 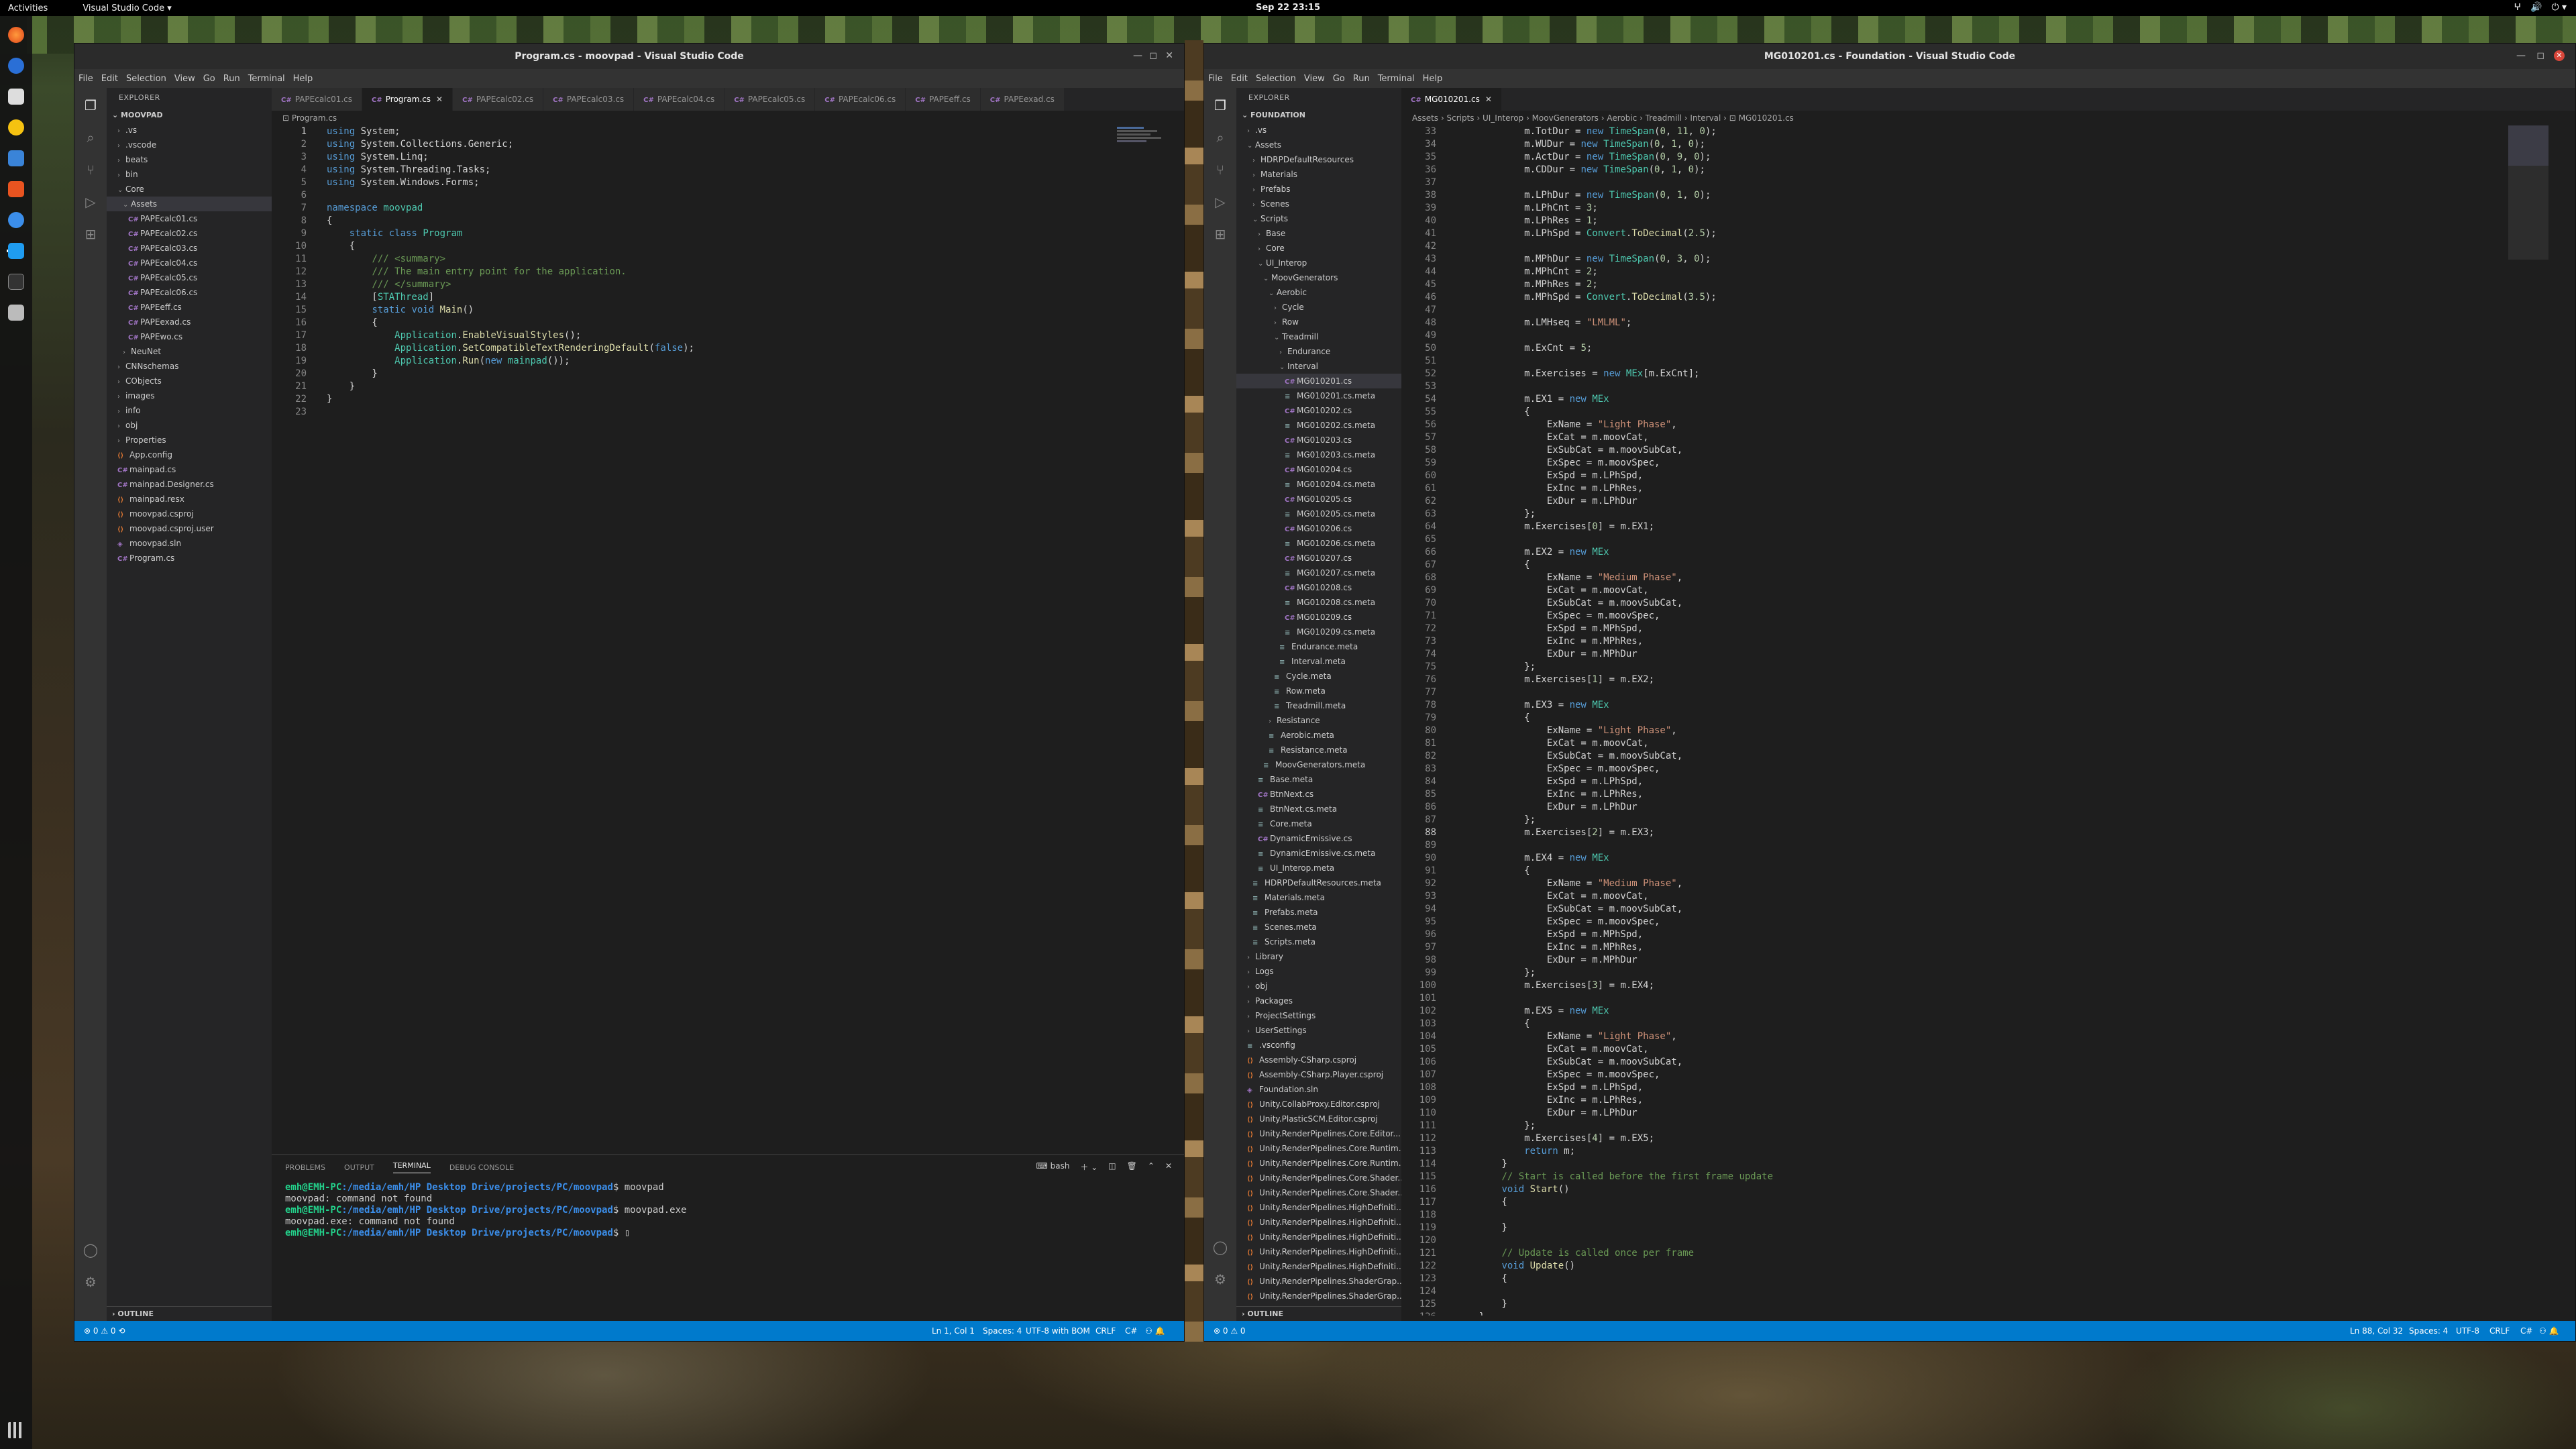 What do you see at coordinates (317, 99) in the screenshot?
I see `editor-tab: C# PAPEcalc01.cs` at bounding box center [317, 99].